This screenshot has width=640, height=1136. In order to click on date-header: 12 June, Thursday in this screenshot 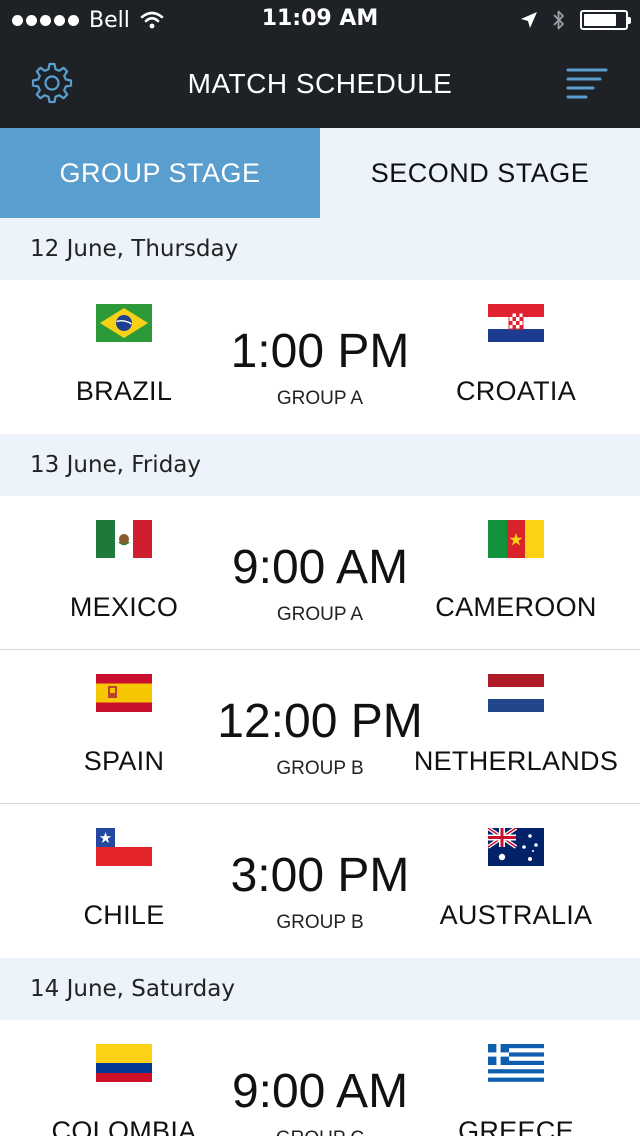, I will do `click(320, 249)`.